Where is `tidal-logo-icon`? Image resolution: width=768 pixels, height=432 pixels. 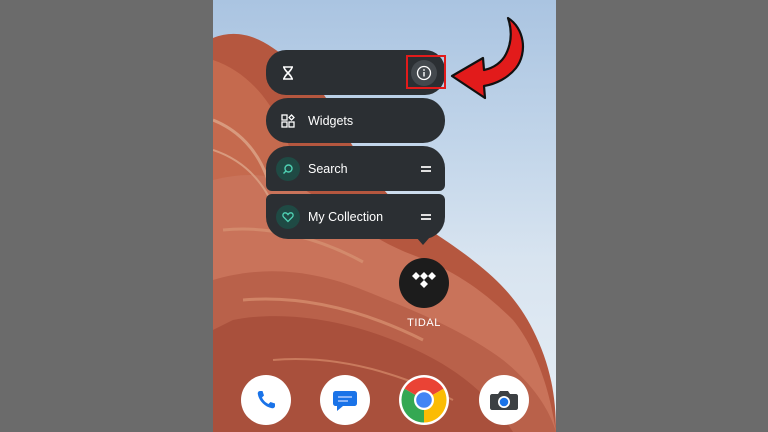
tidal-logo-icon is located at coordinates (424, 280).